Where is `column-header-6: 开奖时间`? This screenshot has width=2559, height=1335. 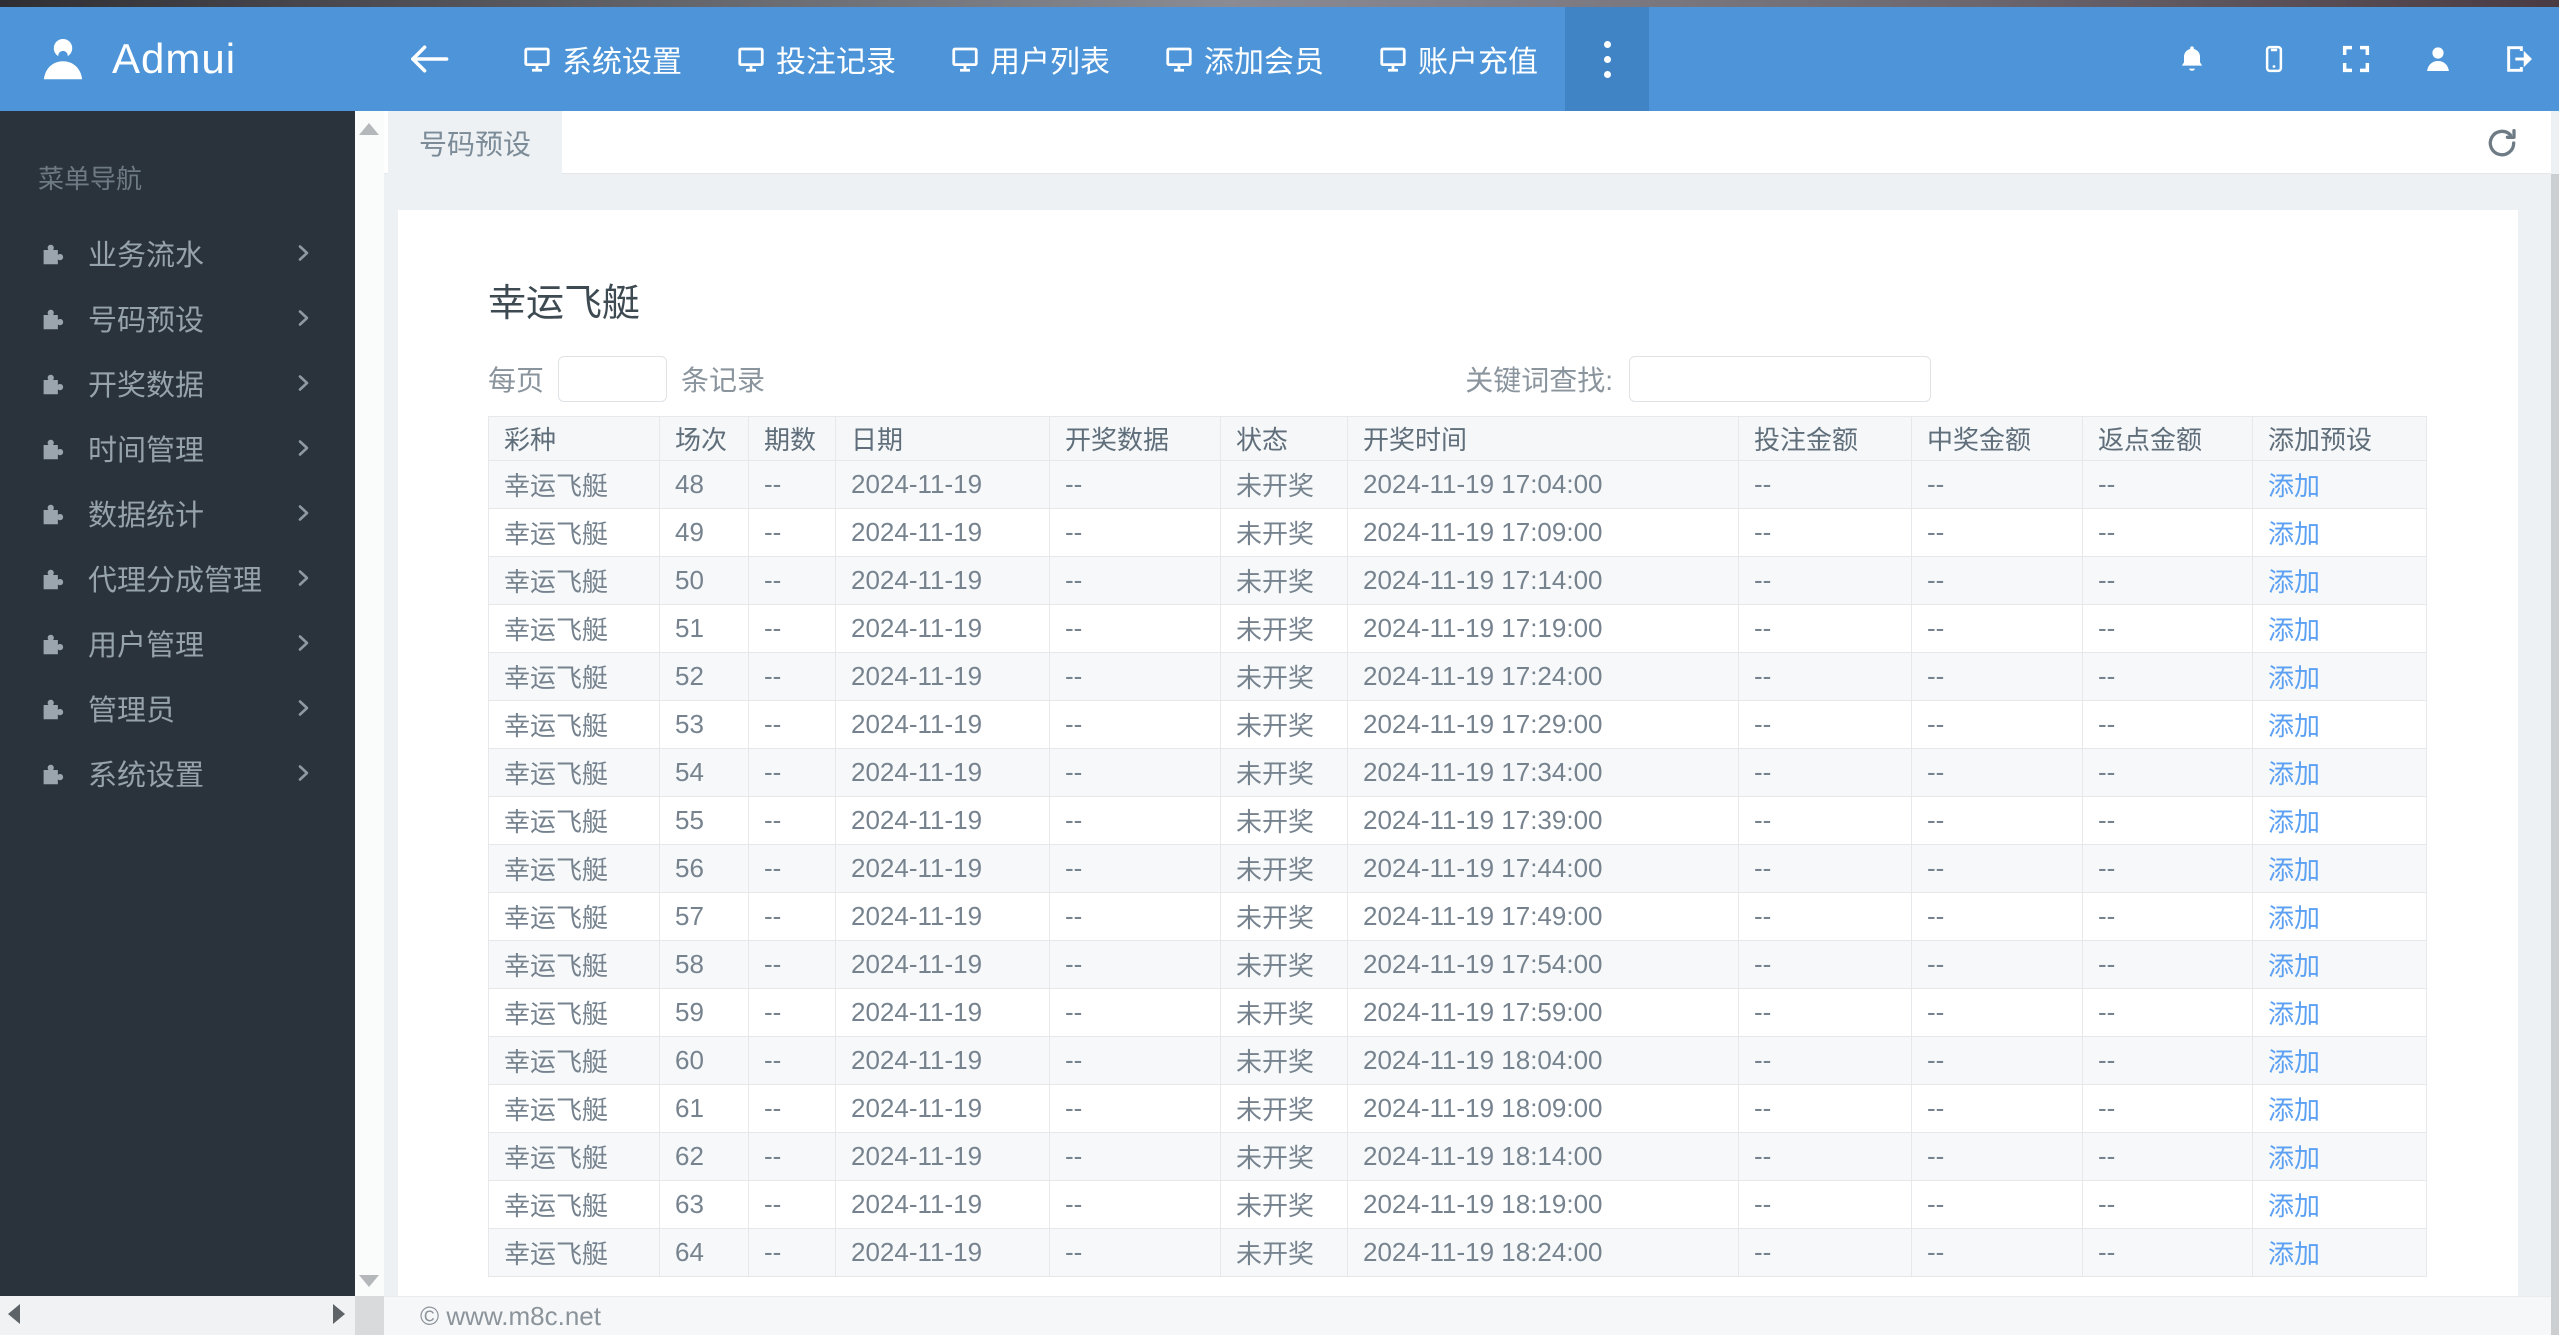 column-header-6: 开奖时间 is located at coordinates (1543, 438).